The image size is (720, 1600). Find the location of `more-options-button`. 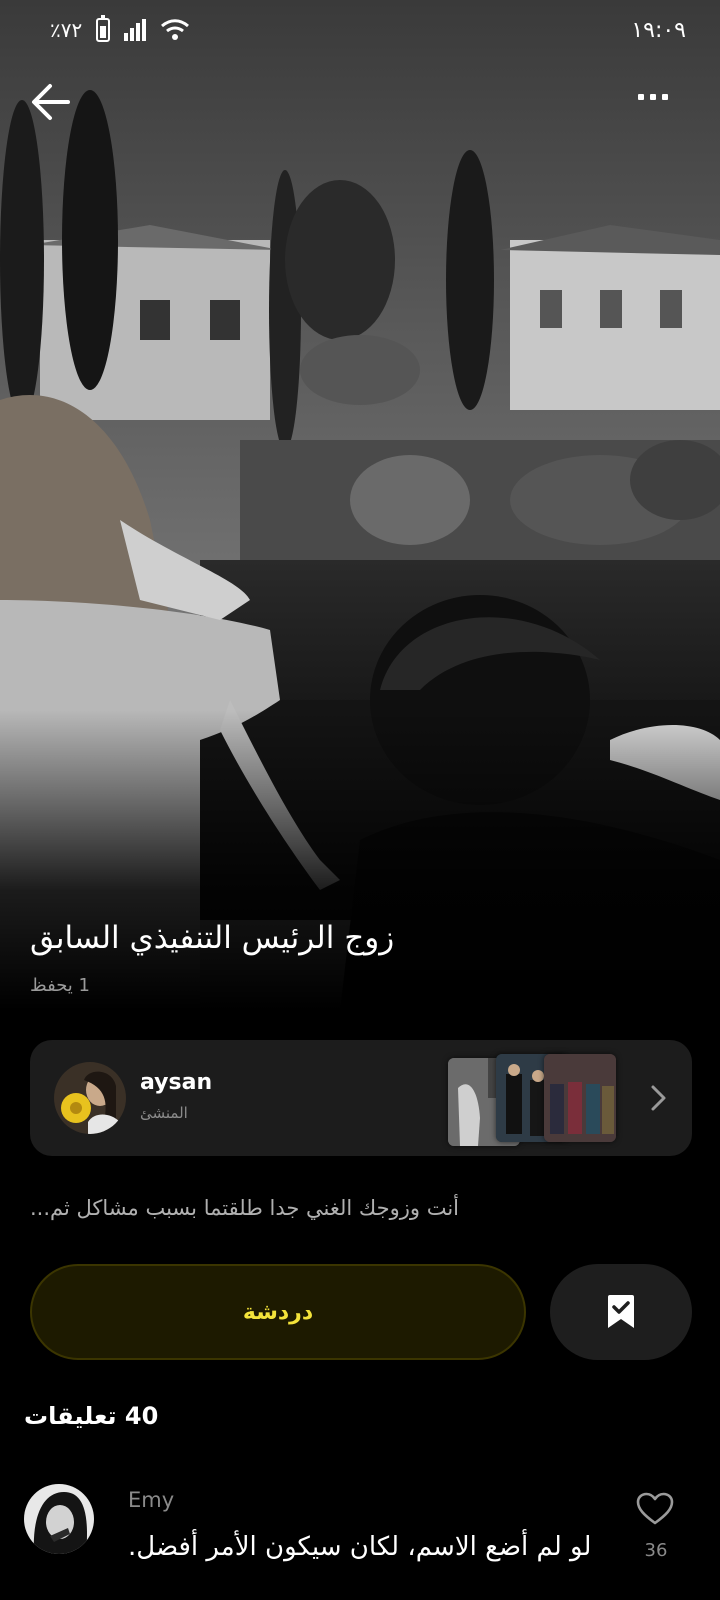

more-options-button is located at coordinates (653, 97).